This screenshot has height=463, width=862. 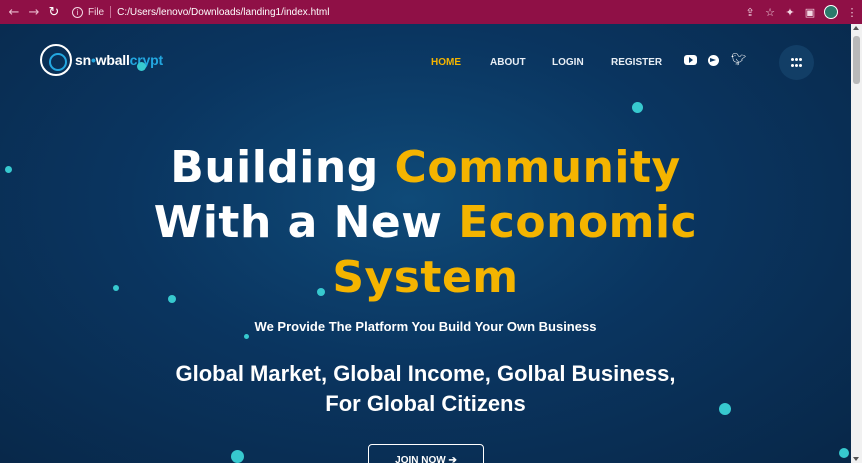 What do you see at coordinates (119, 60) in the screenshot?
I see `brand-name: sn•wballcrypt` at bounding box center [119, 60].